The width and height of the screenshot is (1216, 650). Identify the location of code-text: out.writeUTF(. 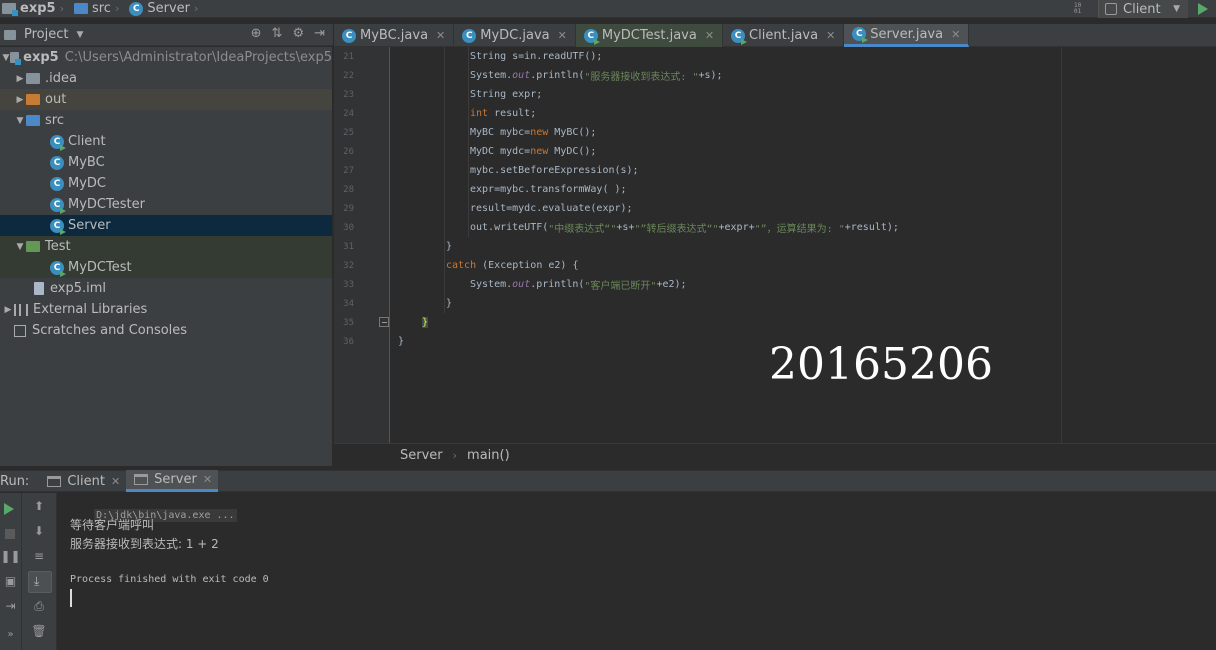
(509, 227).